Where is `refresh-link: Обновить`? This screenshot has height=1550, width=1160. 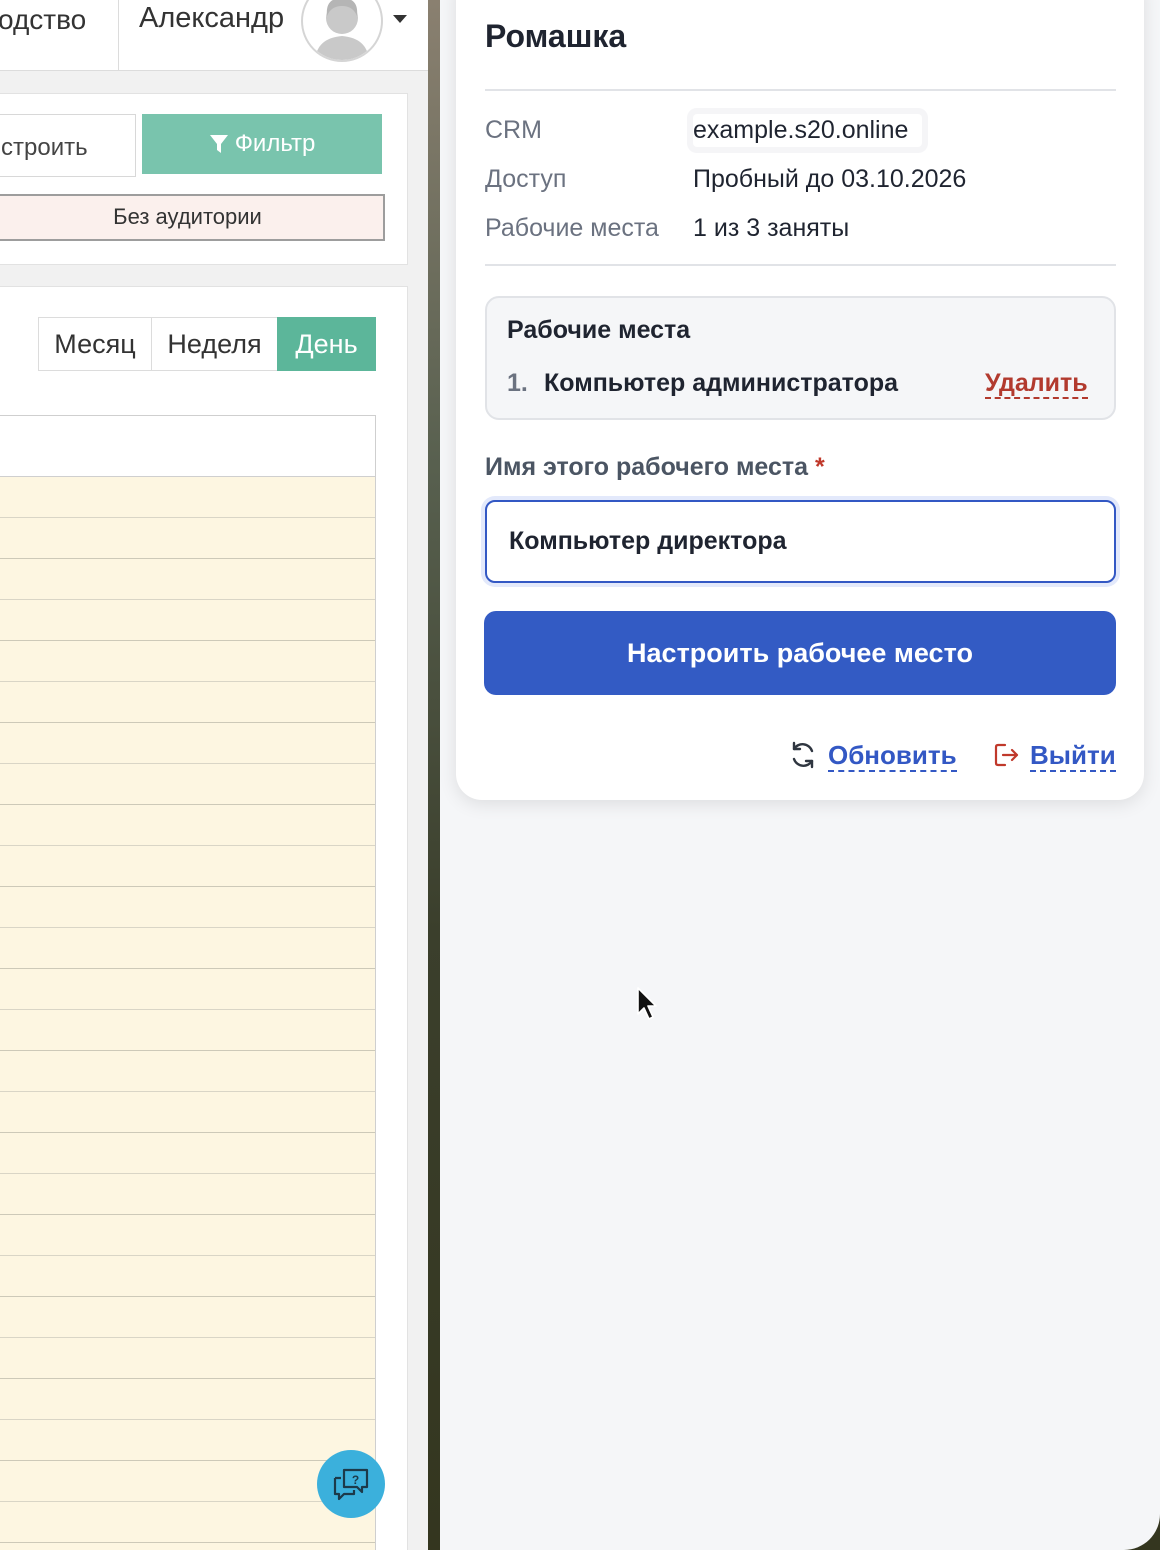 refresh-link: Обновить is located at coordinates (892, 756).